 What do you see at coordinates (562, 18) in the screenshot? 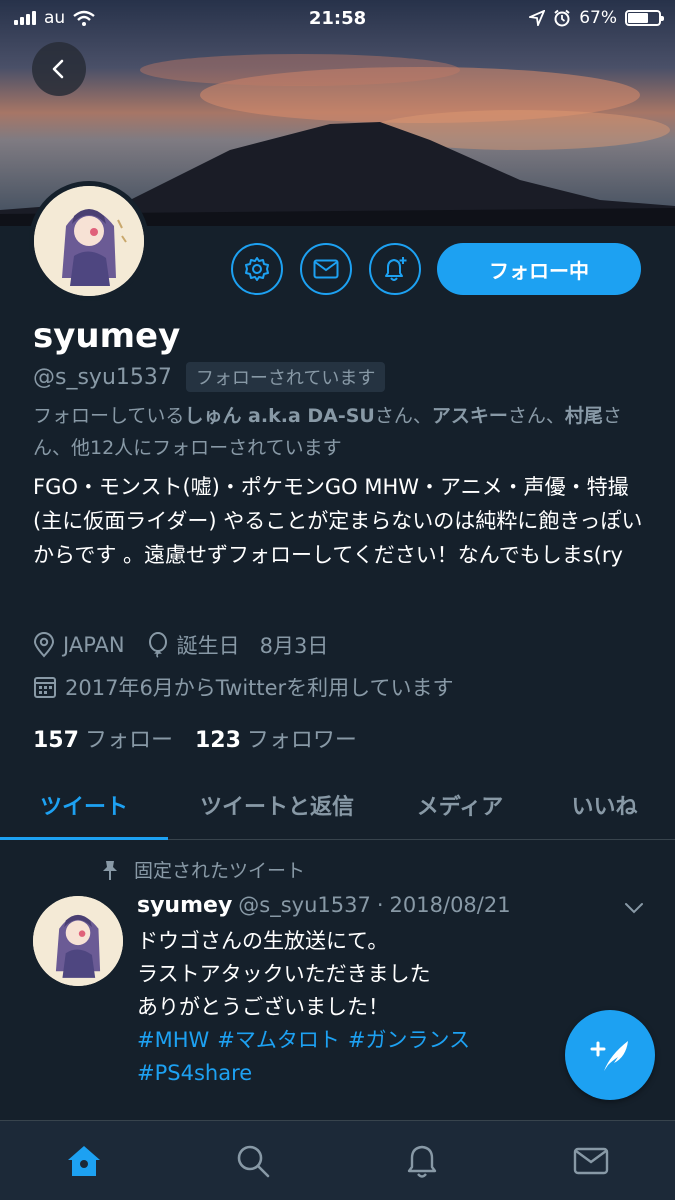
I see `alarm-icon` at bounding box center [562, 18].